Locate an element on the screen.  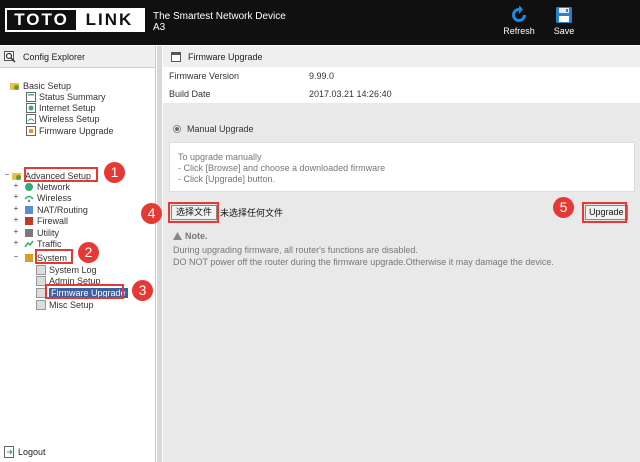
nav-wireless-label: Wireless is located at coordinates (54, 197).